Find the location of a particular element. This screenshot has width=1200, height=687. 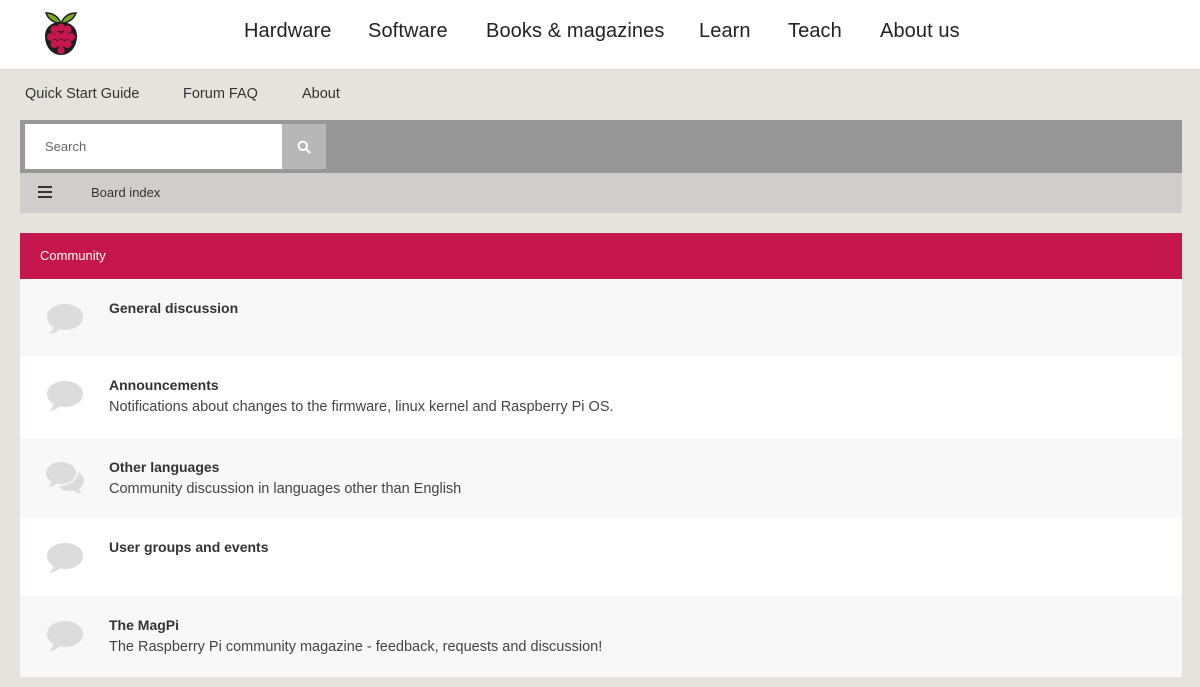

search-input is located at coordinates (153, 146).